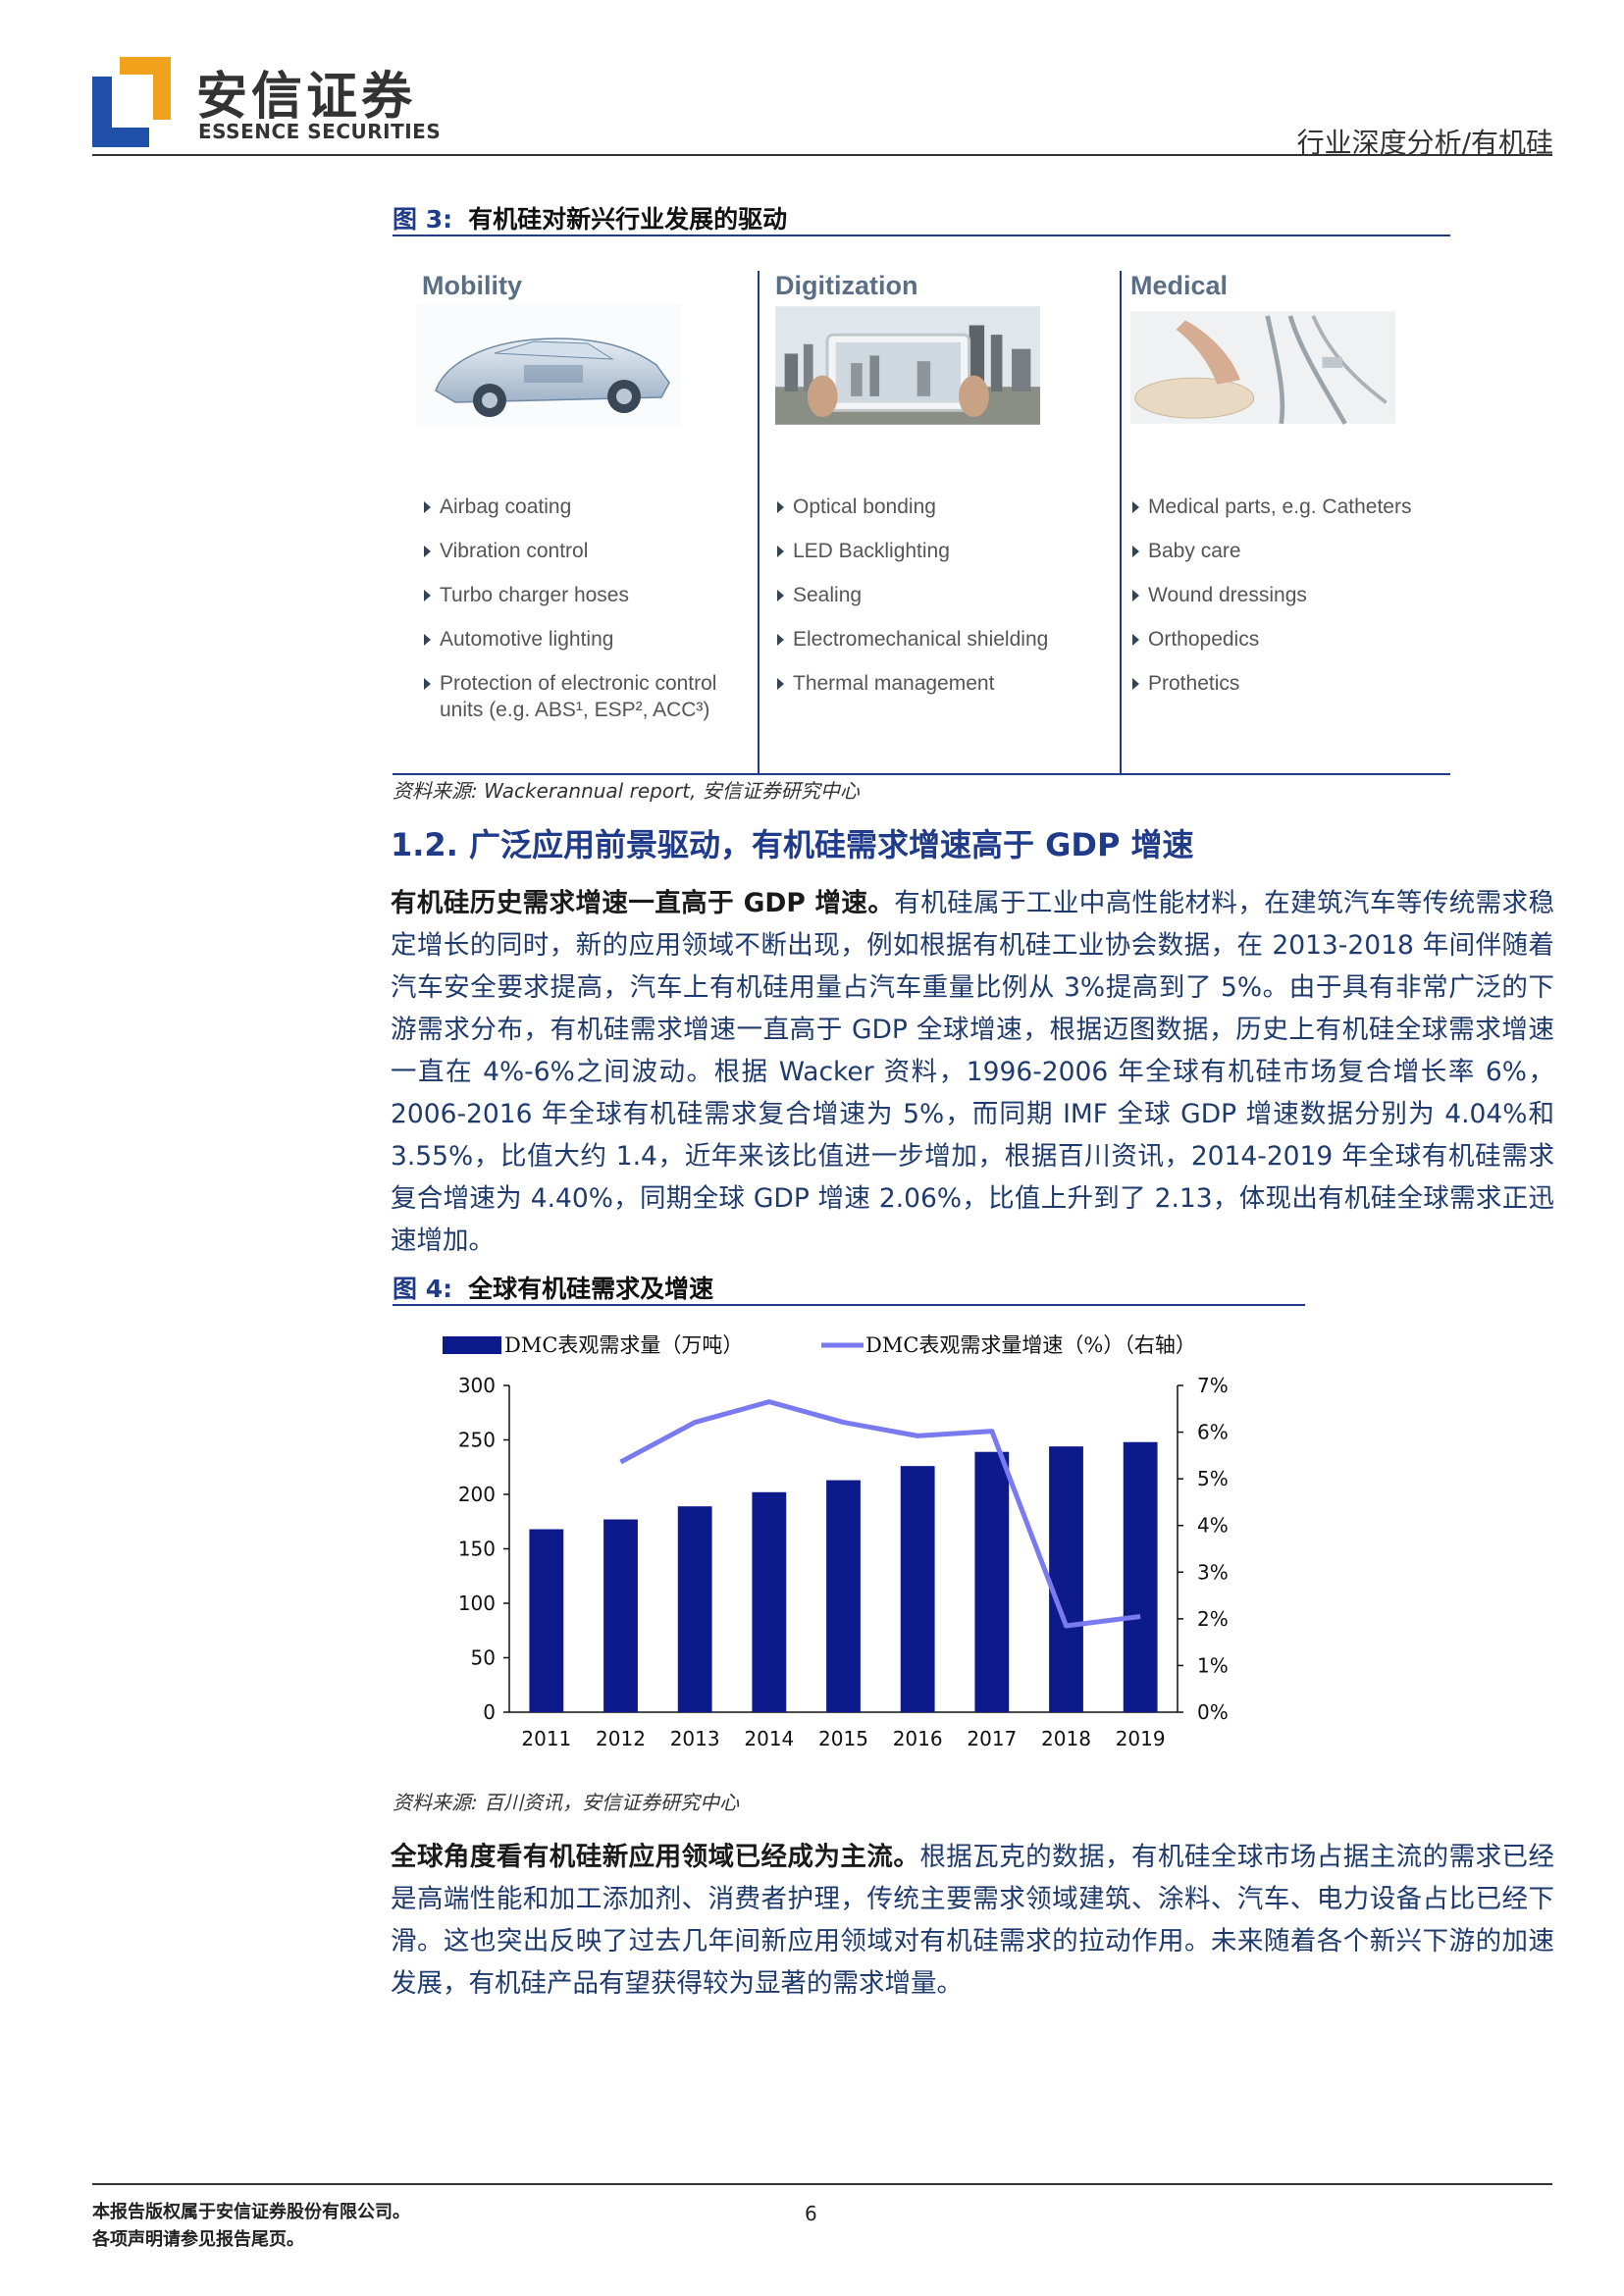  I want to click on list-item: Electromechanical shielding, so click(941, 639).